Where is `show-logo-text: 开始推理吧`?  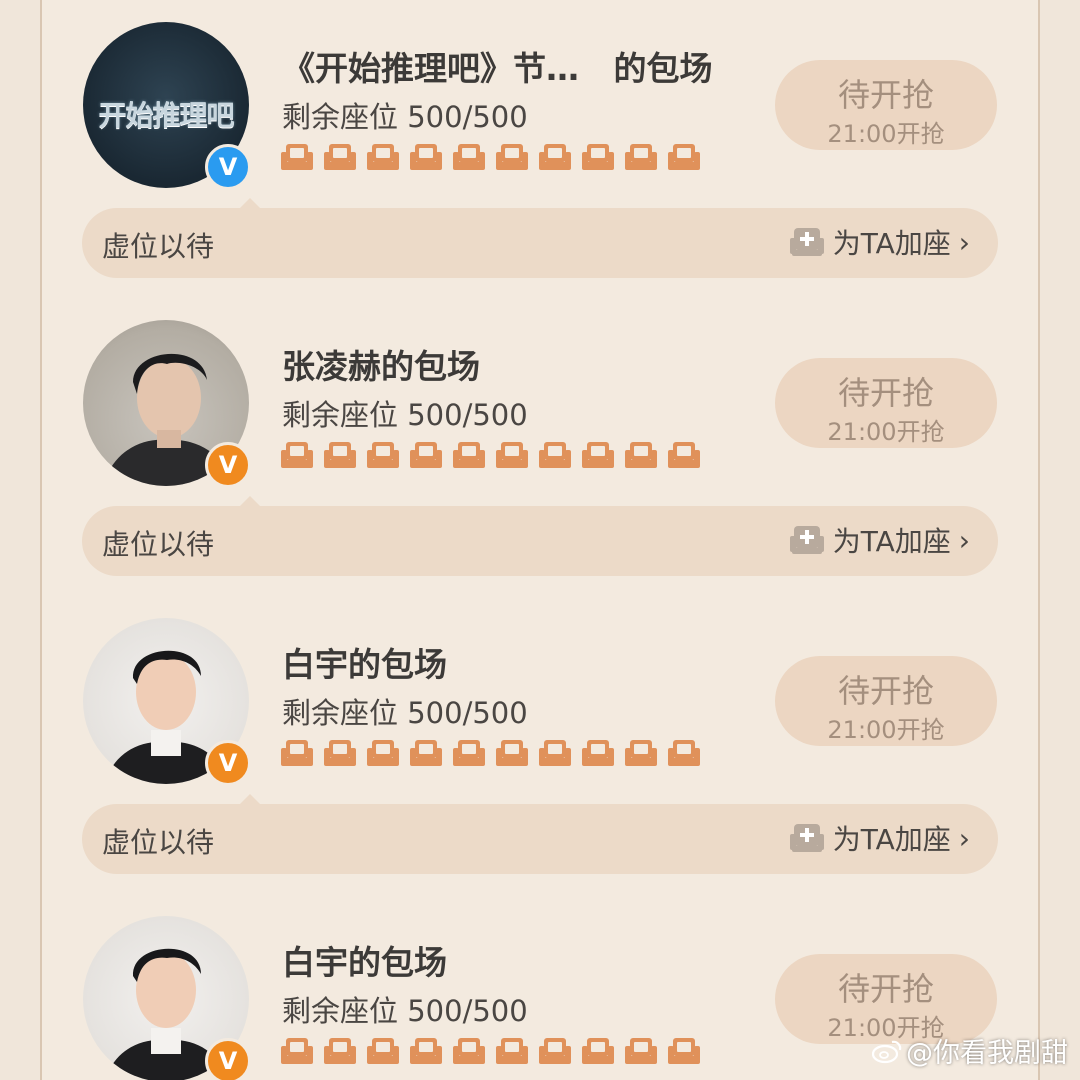 show-logo-text: 开始推理吧 is located at coordinates (166, 115).